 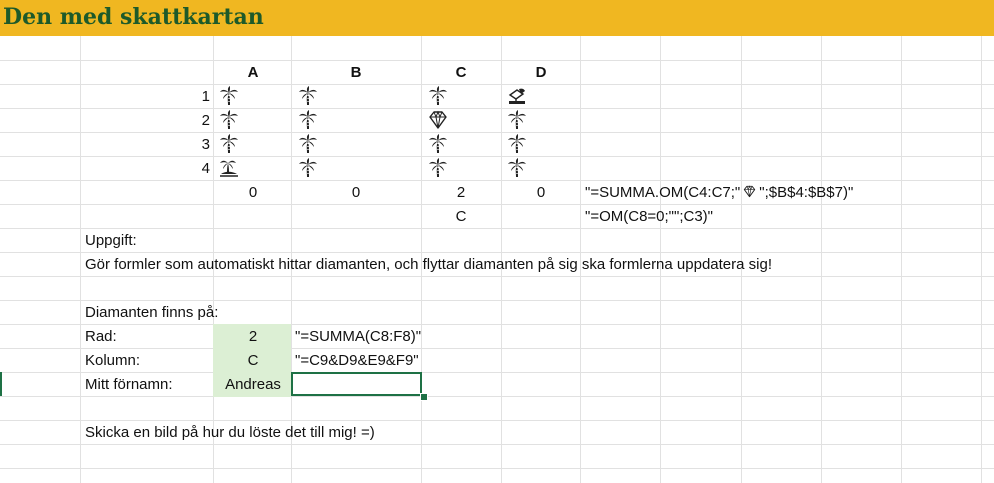 I want to click on row-number-1: 1, so click(x=205, y=96).